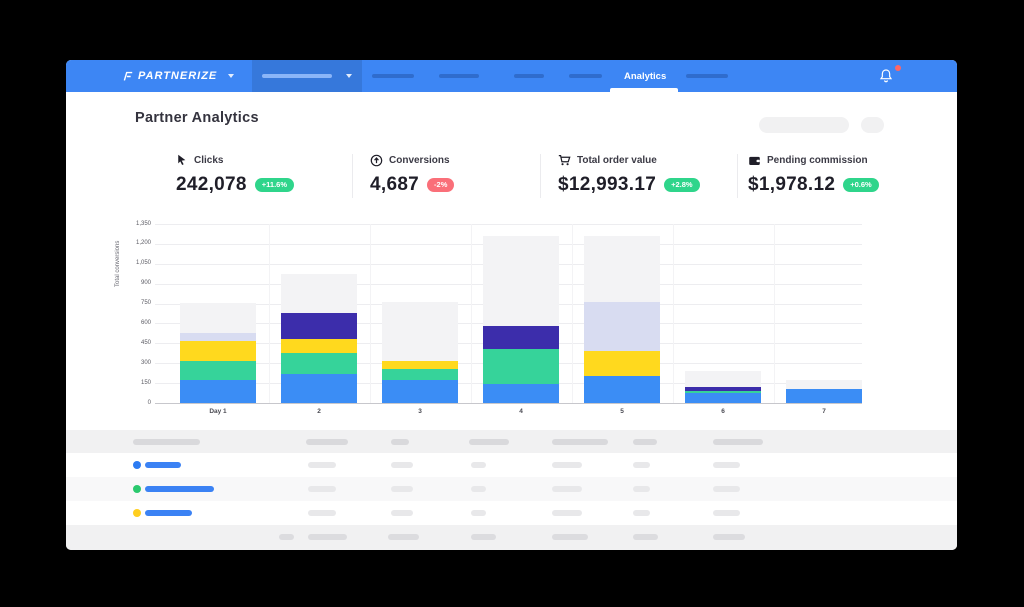 This screenshot has width=1024, height=607. What do you see at coordinates (861, 185) in the screenshot?
I see `kpi-change-badge: +0.6%` at bounding box center [861, 185].